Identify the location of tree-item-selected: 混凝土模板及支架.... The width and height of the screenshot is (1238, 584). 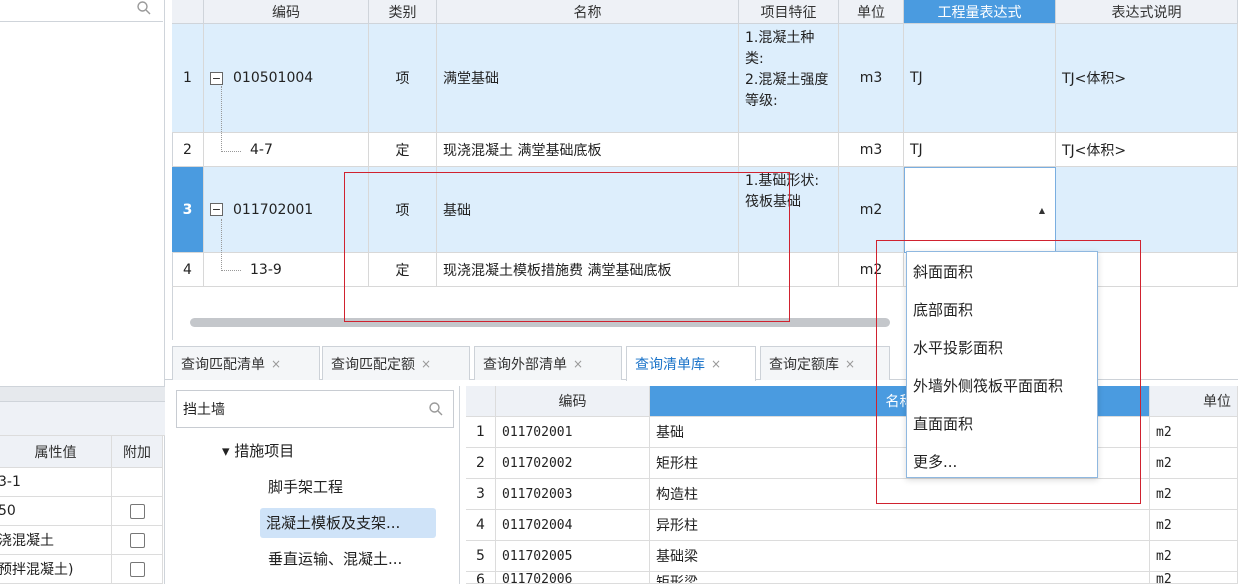
(348, 523).